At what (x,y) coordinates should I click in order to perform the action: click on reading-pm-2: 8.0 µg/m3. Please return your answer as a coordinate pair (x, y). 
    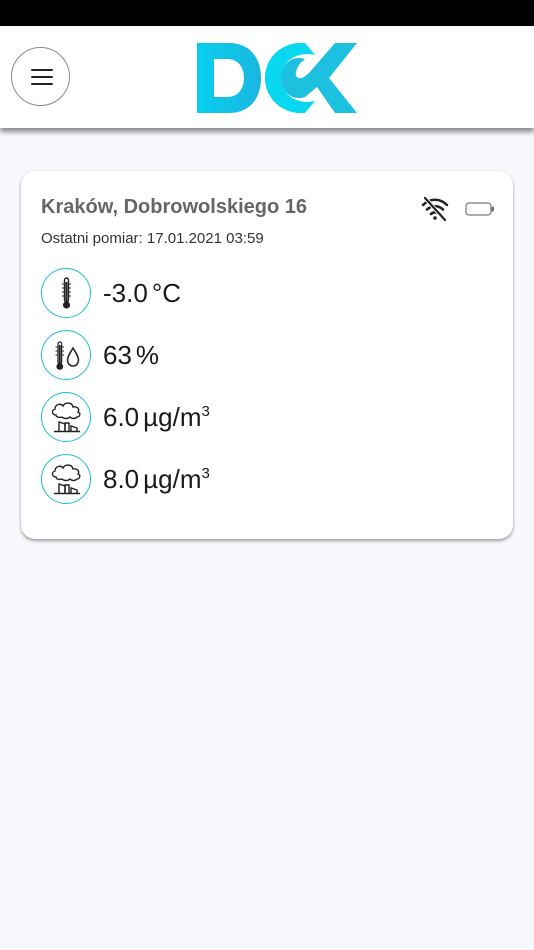
    Looking at the image, I should click on (261, 480).